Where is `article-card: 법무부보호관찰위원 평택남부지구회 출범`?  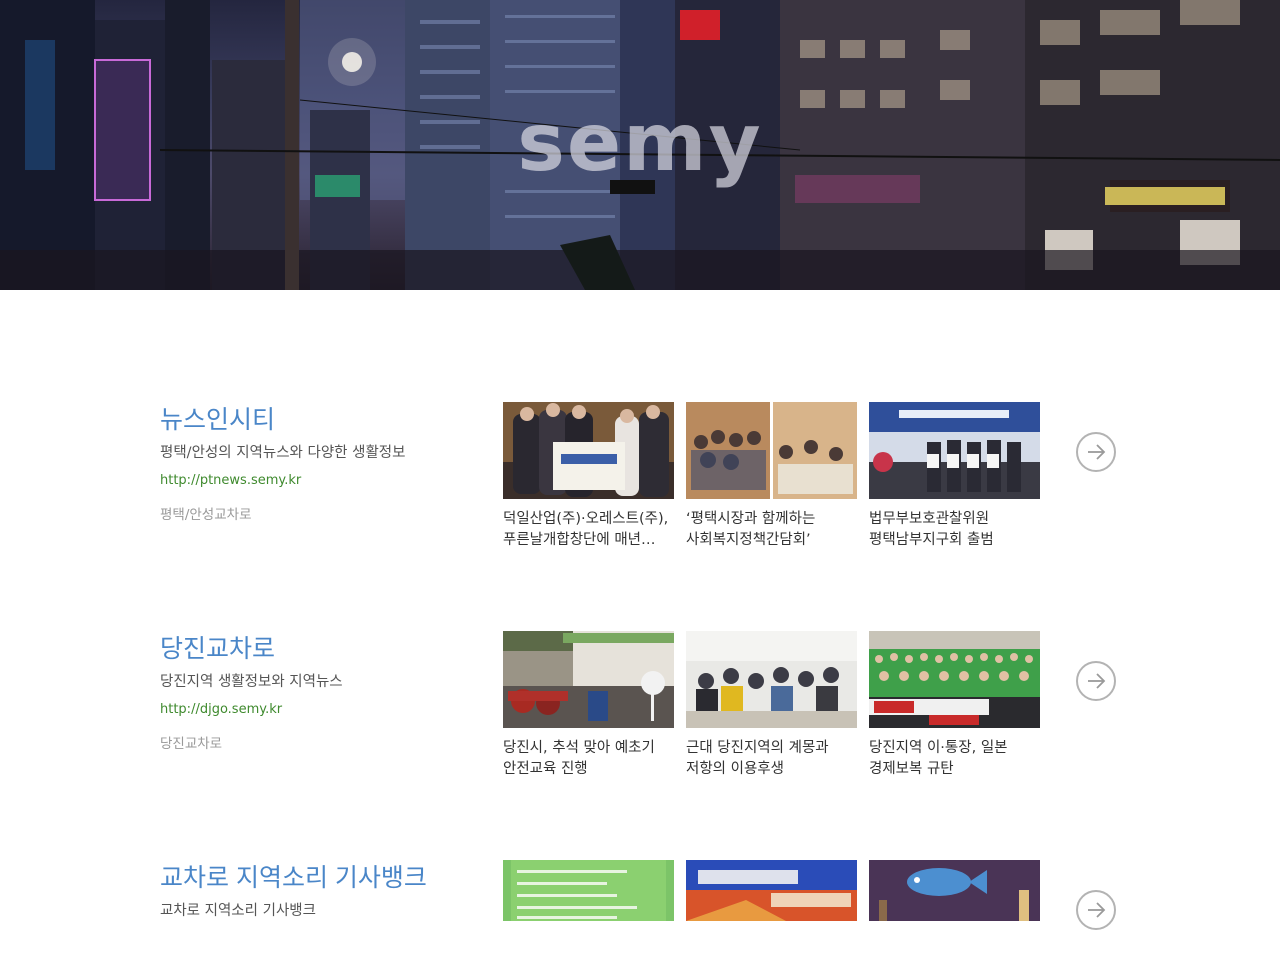
article-card: 법무부보호관찰위원 평택남부지구회 출범 is located at coordinates (954, 476).